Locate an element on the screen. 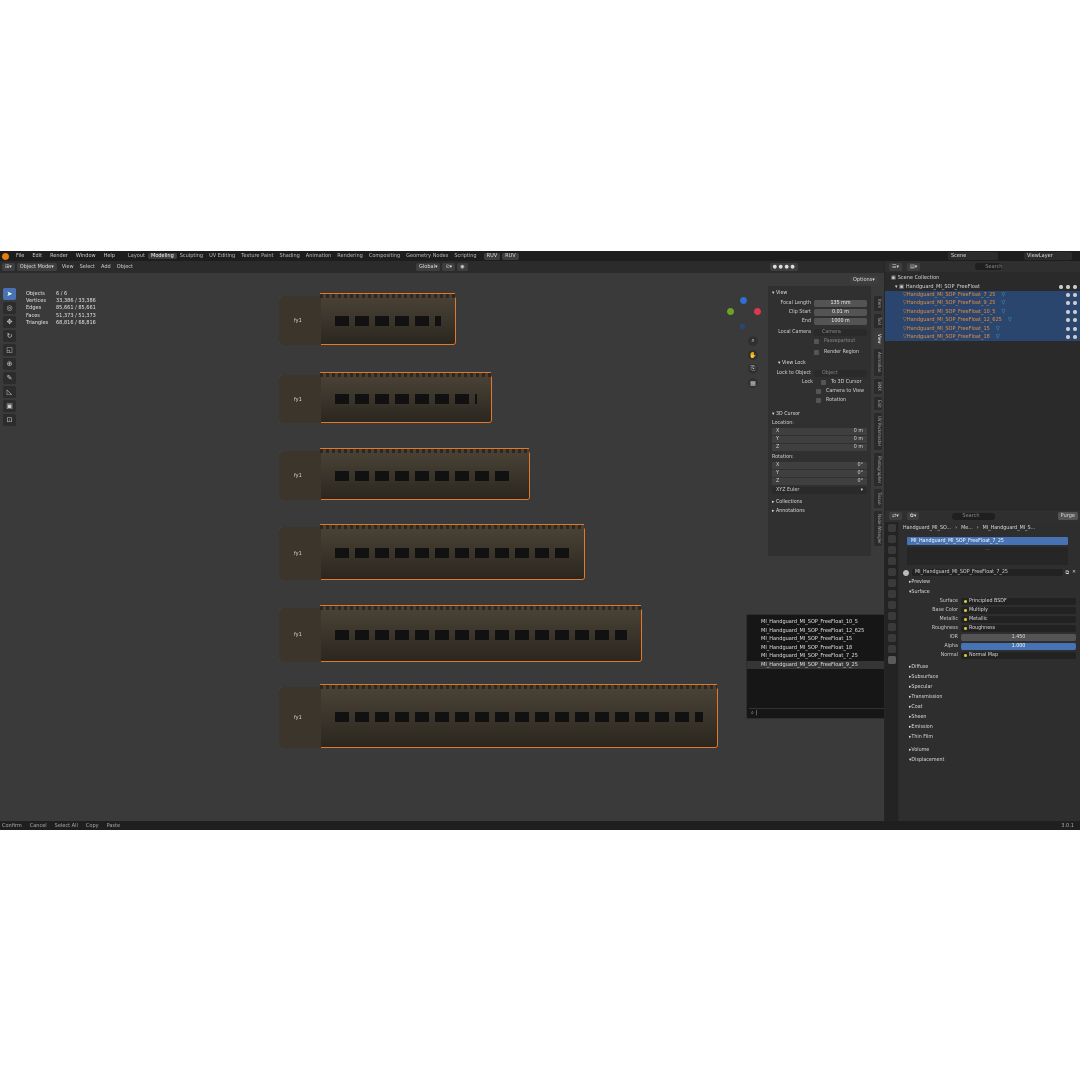 The height and width of the screenshot is (1080, 1080). viewport-menu-add: Add is located at coordinates (106, 267).